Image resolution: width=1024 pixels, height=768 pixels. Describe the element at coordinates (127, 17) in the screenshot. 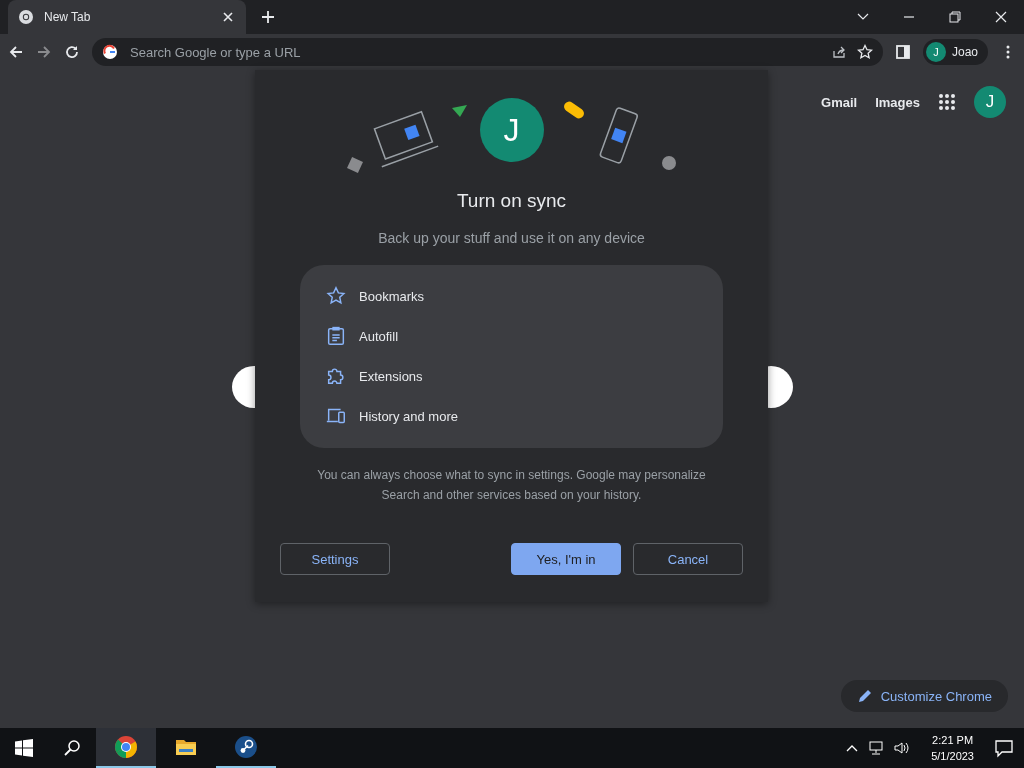

I see `browser-tab: New Tab` at that location.